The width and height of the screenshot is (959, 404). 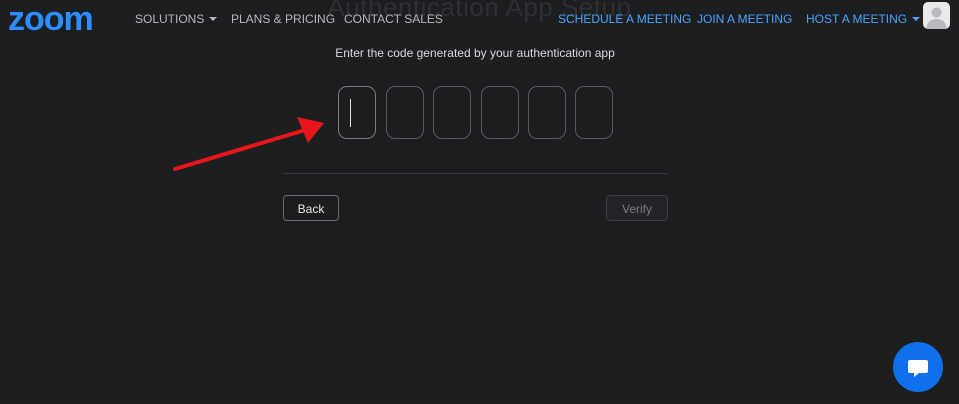 What do you see at coordinates (311, 208) in the screenshot?
I see `back-button: Back` at bounding box center [311, 208].